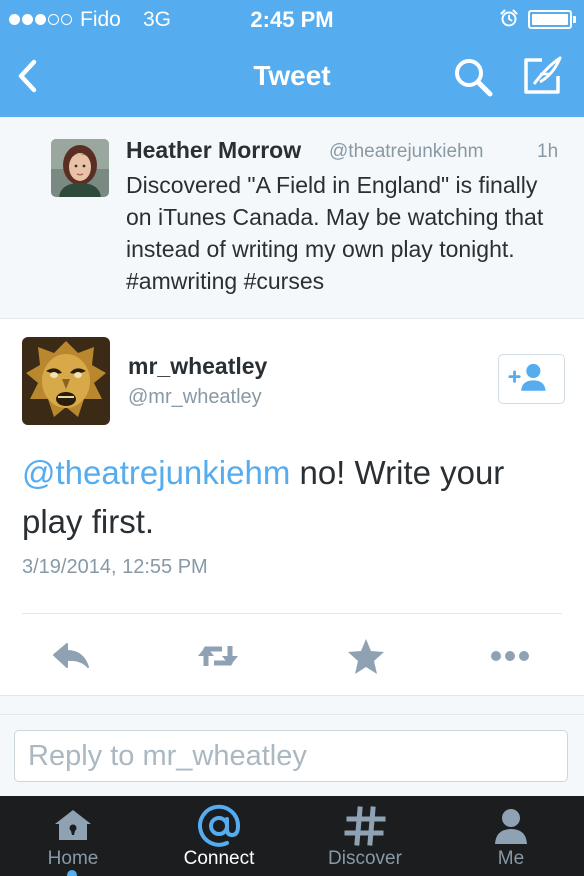 Image resolution: width=584 pixels, height=876 pixels. I want to click on add-user-icon, so click(527, 377).